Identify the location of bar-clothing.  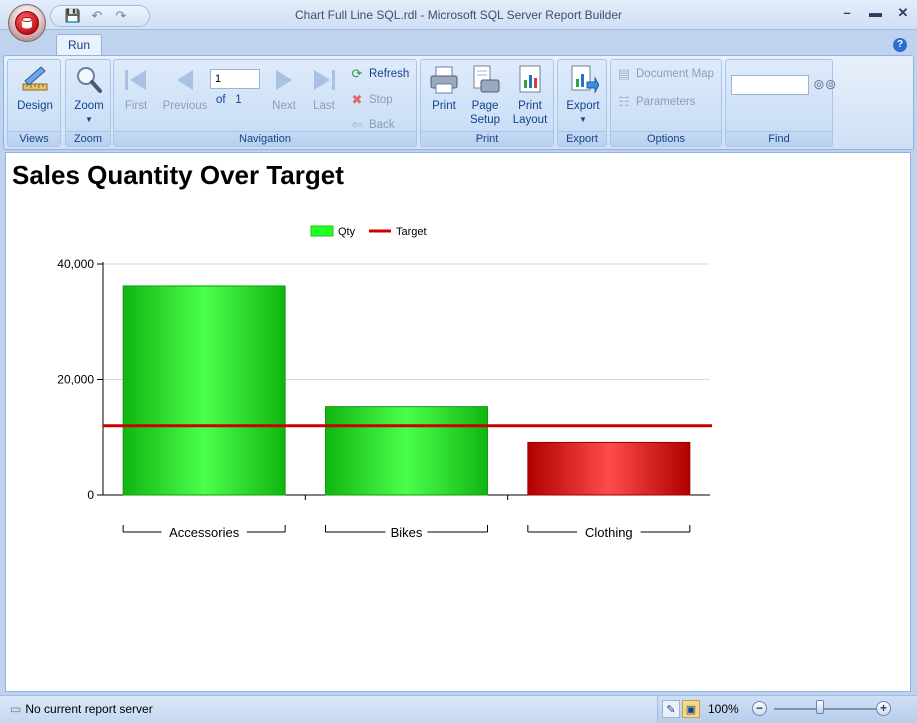
(609, 468).